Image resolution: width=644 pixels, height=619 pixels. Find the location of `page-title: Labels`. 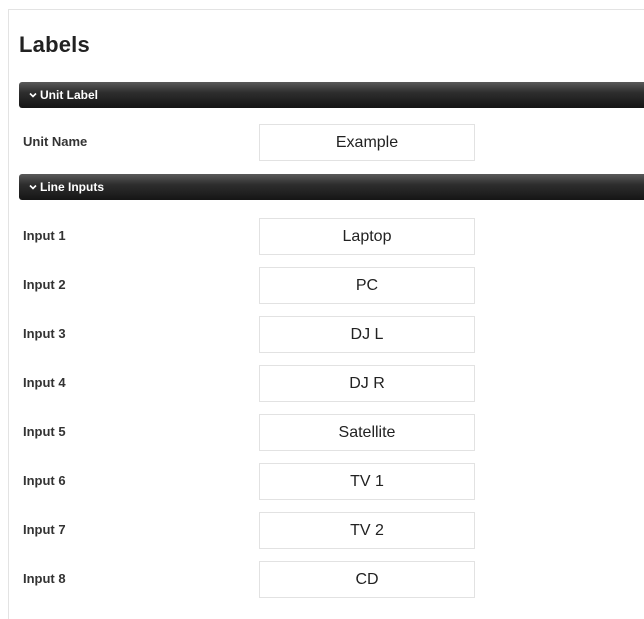

page-title: Labels is located at coordinates (54, 44).